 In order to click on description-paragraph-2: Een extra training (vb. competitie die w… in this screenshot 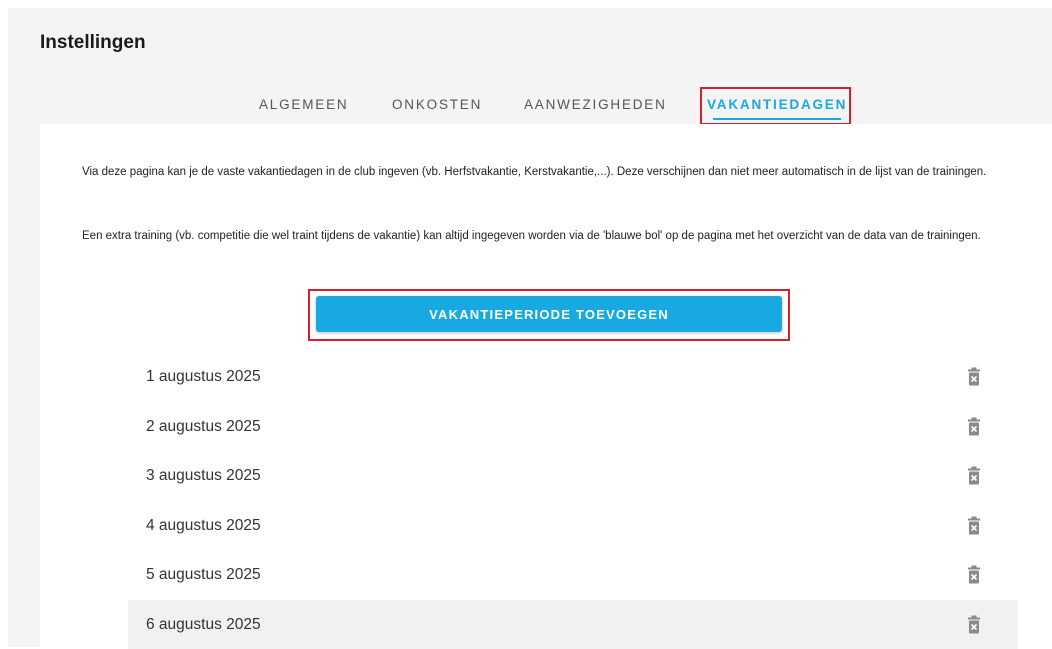, I will do `click(547, 236)`.